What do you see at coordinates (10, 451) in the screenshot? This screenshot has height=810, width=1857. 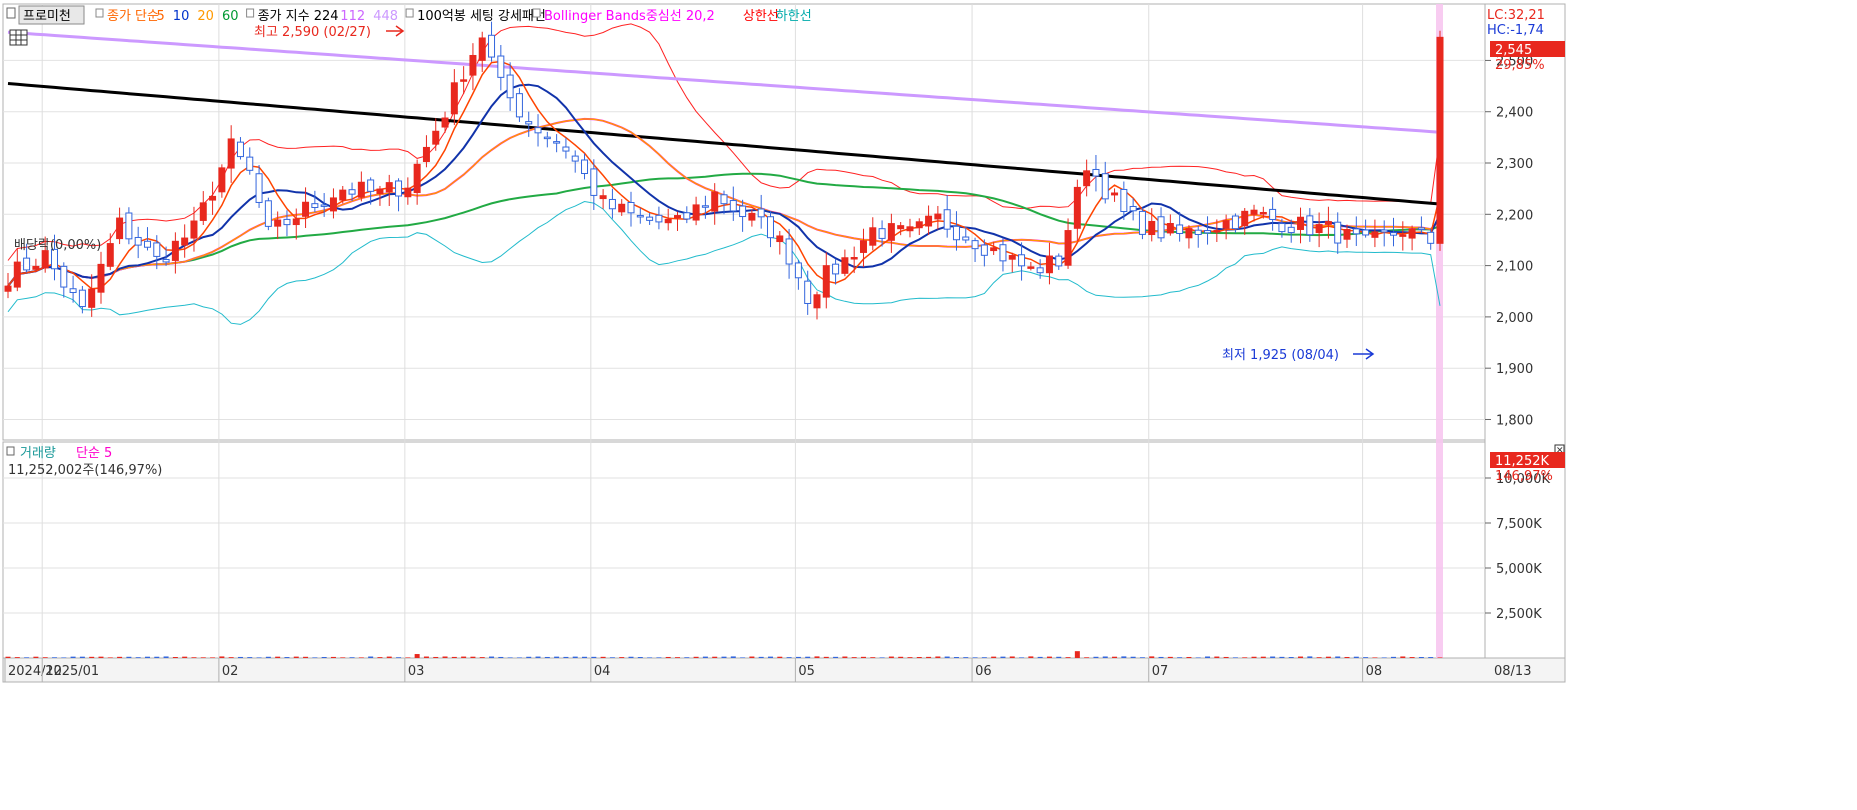 I see `volume-settings-icon` at bounding box center [10, 451].